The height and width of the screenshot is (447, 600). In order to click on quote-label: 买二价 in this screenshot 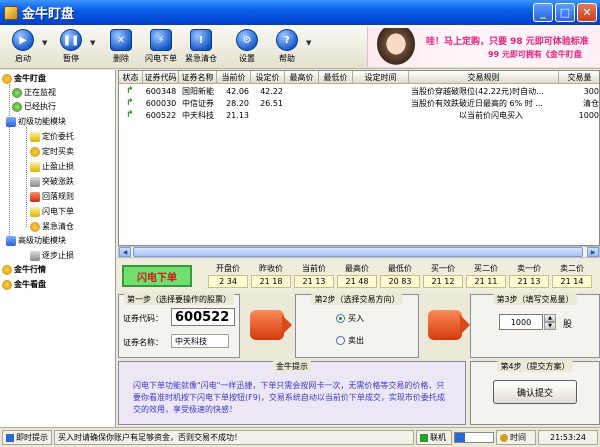, I will do `click(486, 268)`.